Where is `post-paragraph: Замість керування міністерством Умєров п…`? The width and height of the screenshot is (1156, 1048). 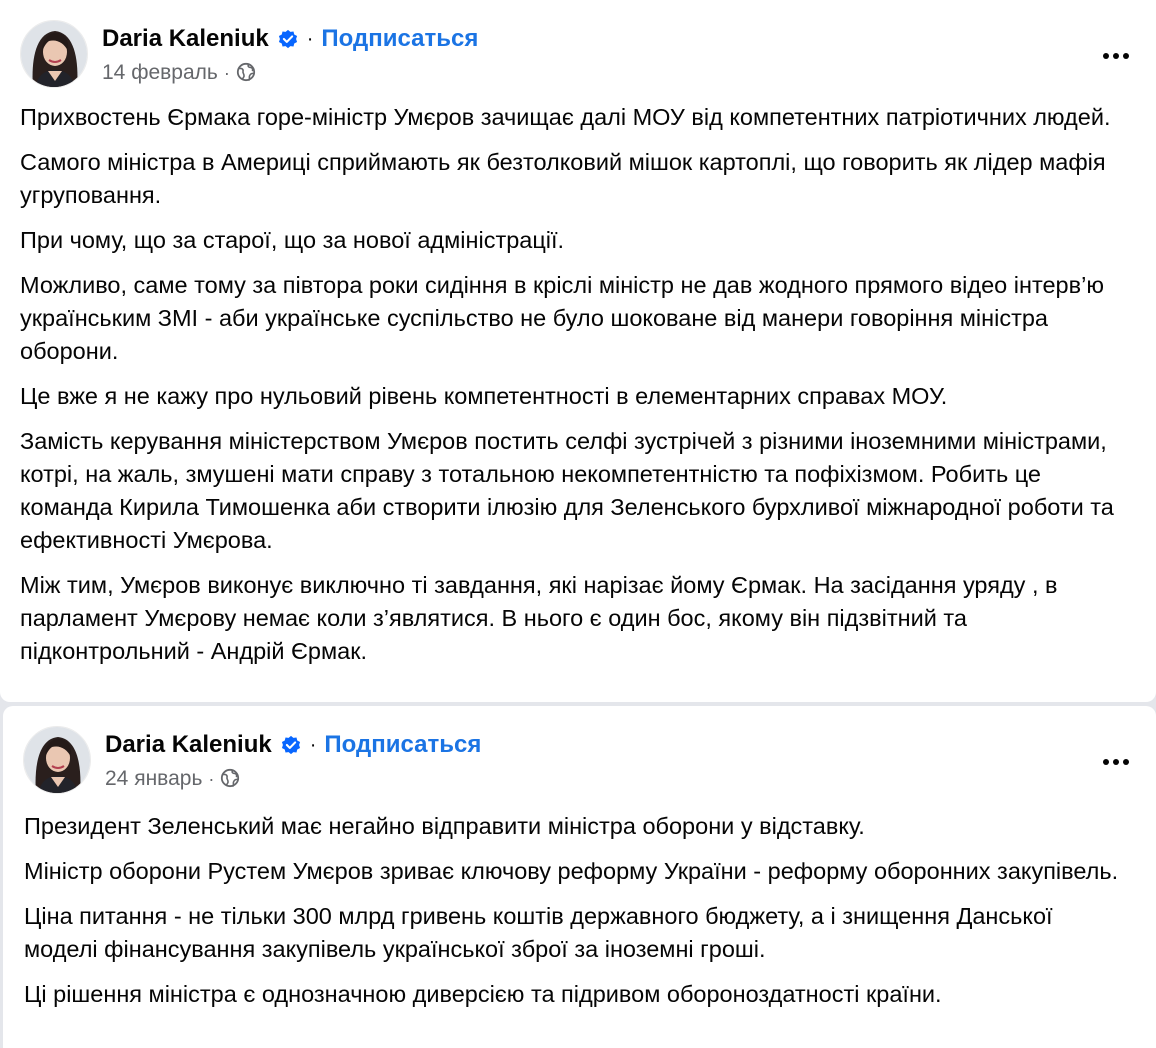
post-paragraph: Замість керування міністерством Умєров п… is located at coordinates (567, 490).